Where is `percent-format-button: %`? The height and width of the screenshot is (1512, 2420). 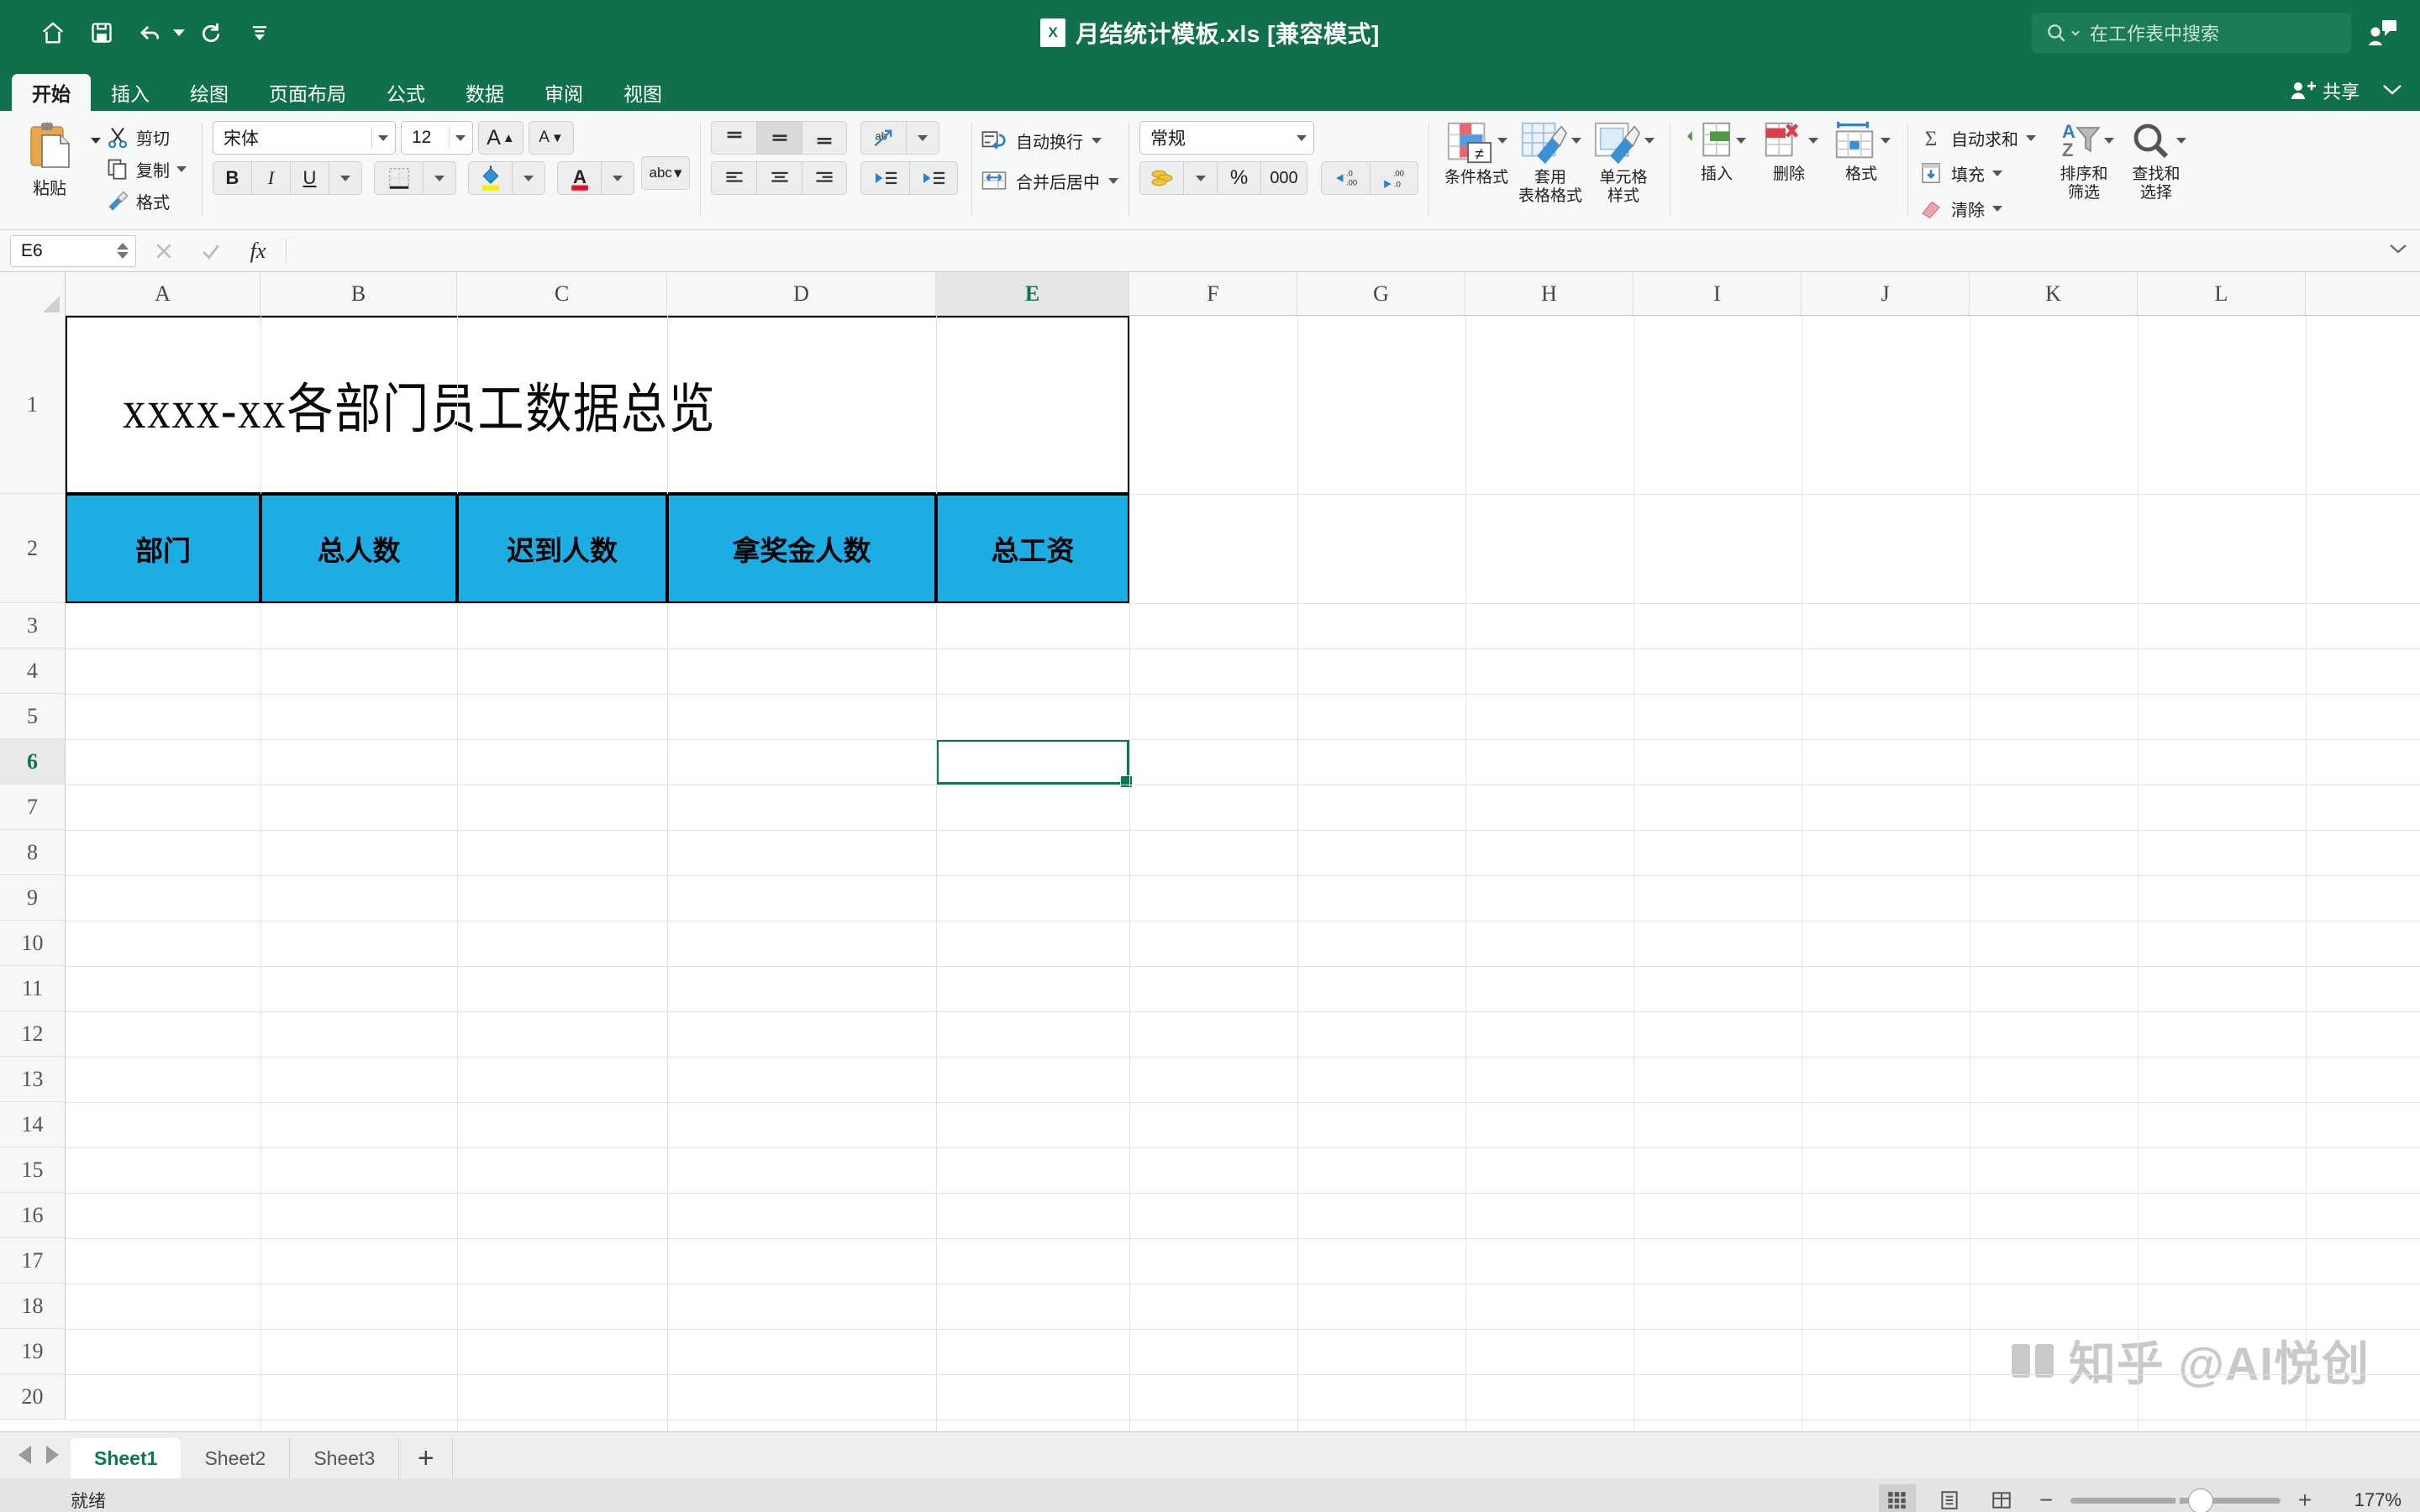 percent-format-button: % is located at coordinates (1238, 178).